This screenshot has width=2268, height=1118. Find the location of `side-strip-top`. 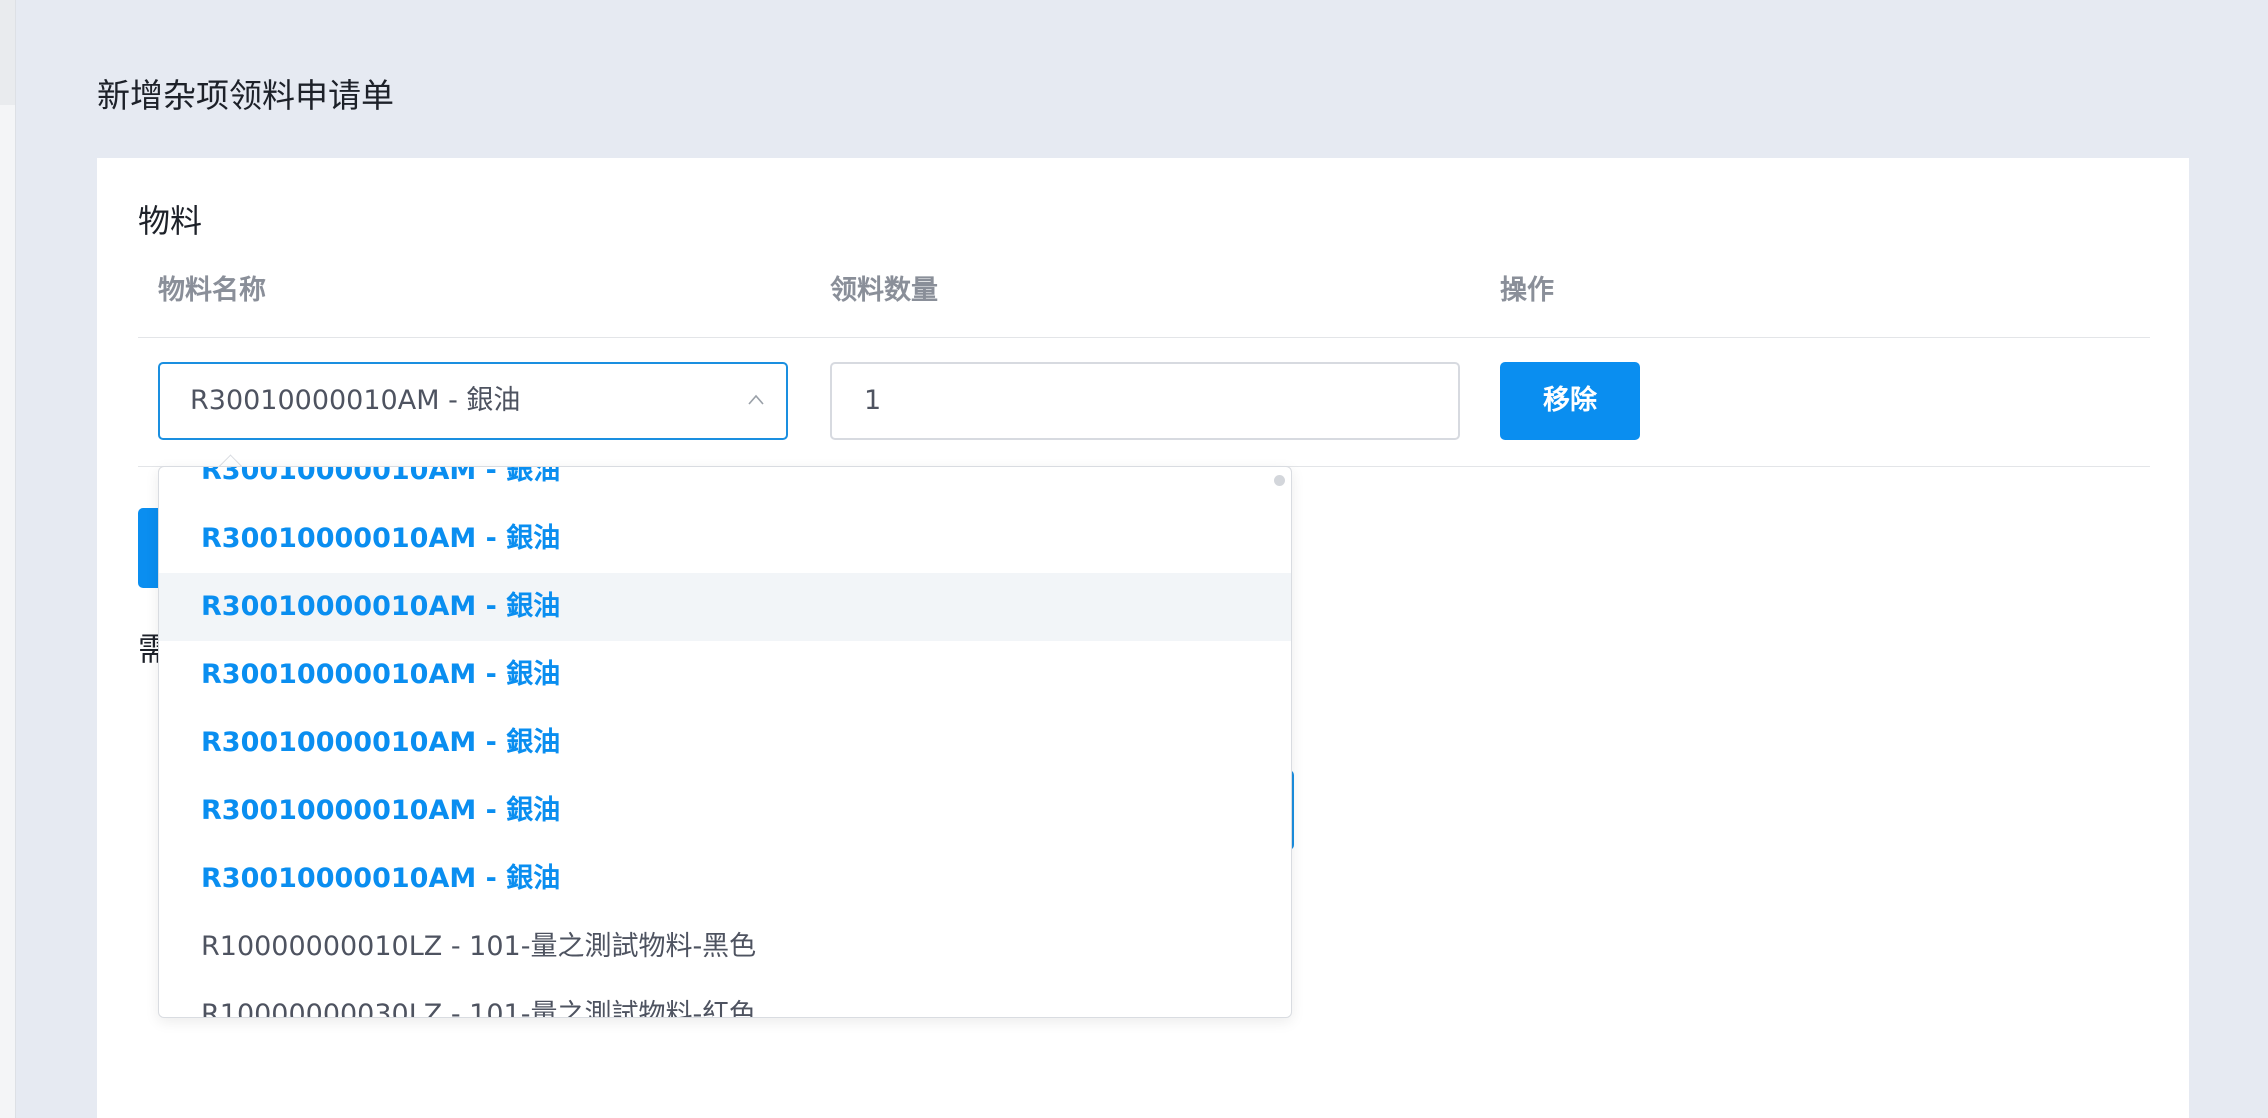

side-strip-top is located at coordinates (7, 52).